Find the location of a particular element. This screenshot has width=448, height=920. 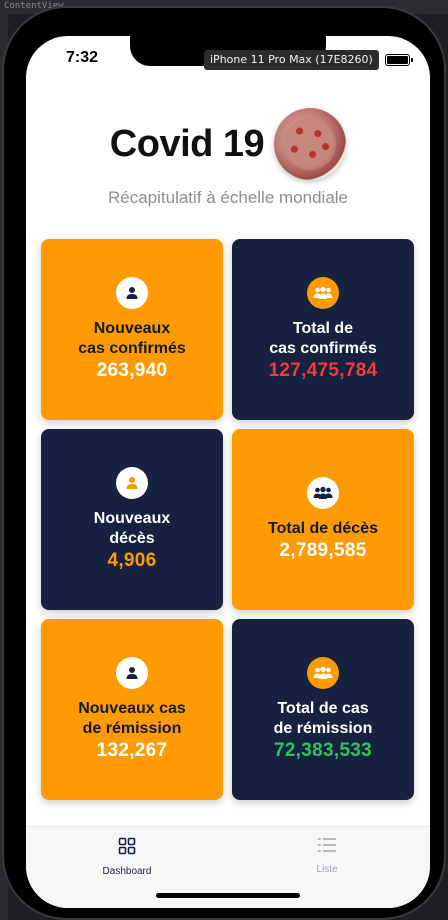

card-new-confirmed: Nouveaux cas confirmés 263,940 is located at coordinates (132, 329).